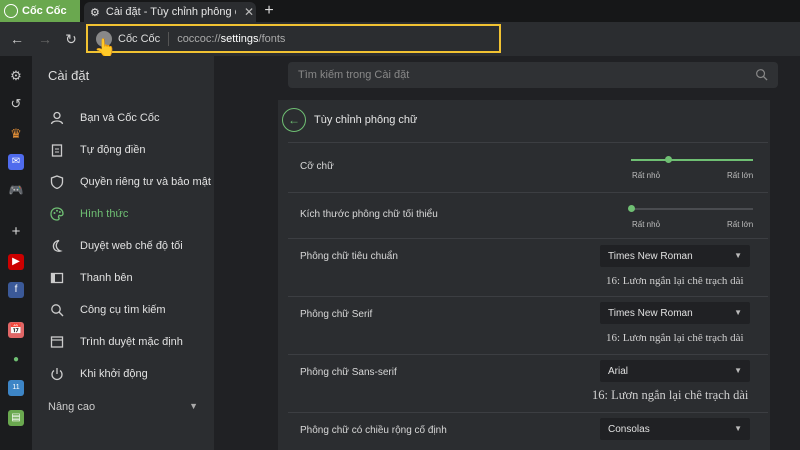 The height and width of the screenshot is (450, 800). Describe the element at coordinates (675, 371) in the screenshot. I see `sans-font-select: Arial ▼` at that location.